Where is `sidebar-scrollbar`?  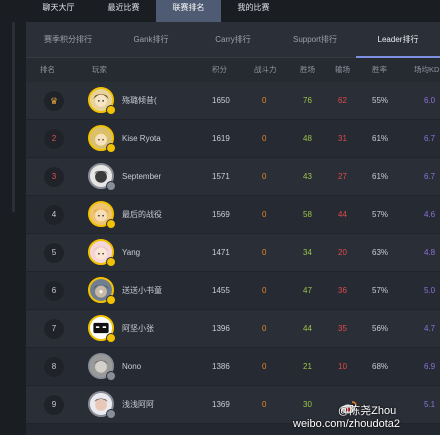
sidebar-scrollbar is located at coordinates (13, 117).